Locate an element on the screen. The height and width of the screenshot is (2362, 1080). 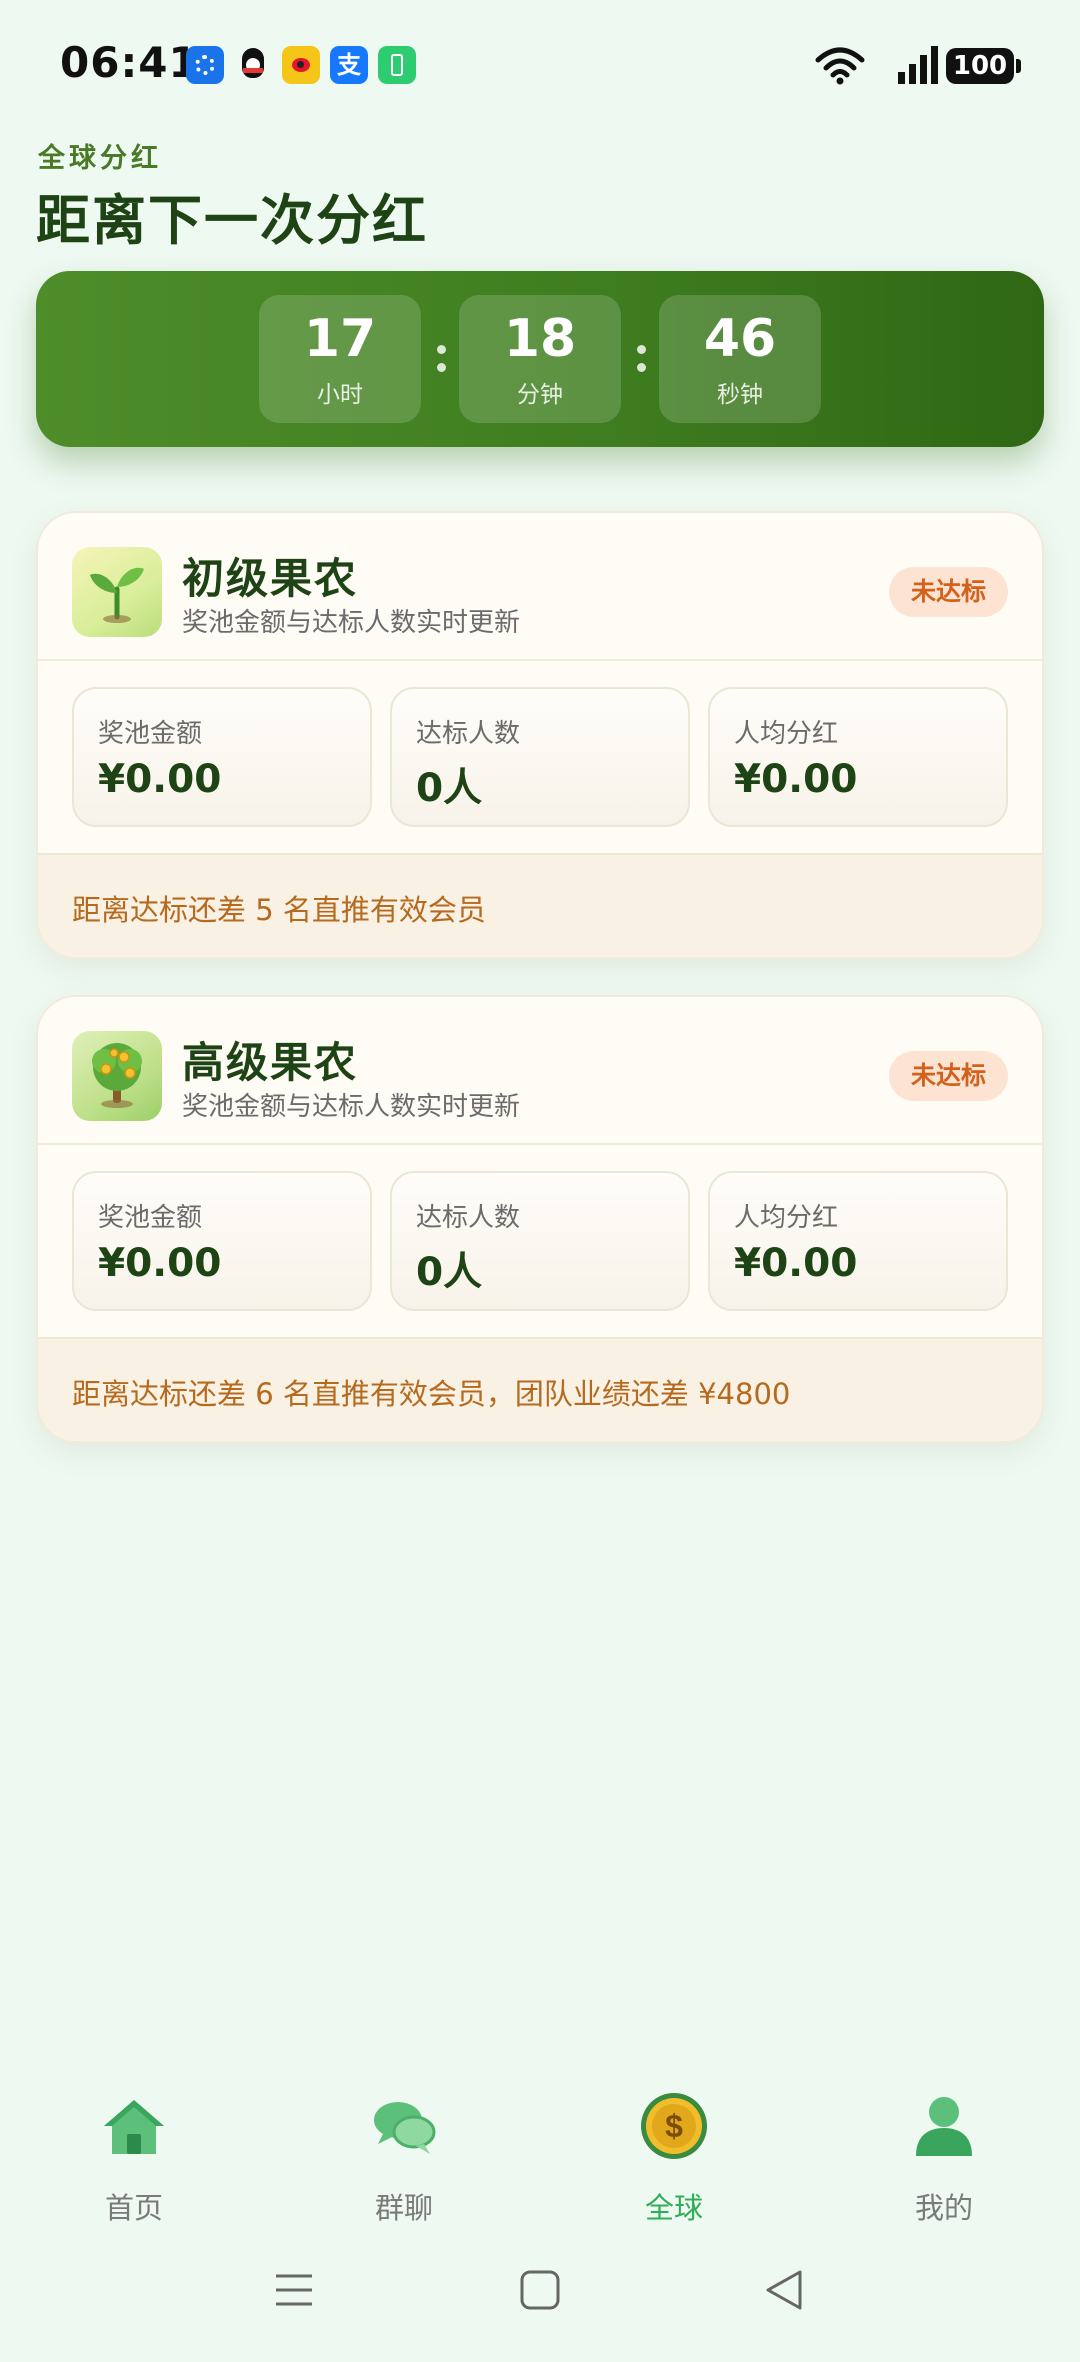
tier-name: 初级果农 is located at coordinates (270, 578).